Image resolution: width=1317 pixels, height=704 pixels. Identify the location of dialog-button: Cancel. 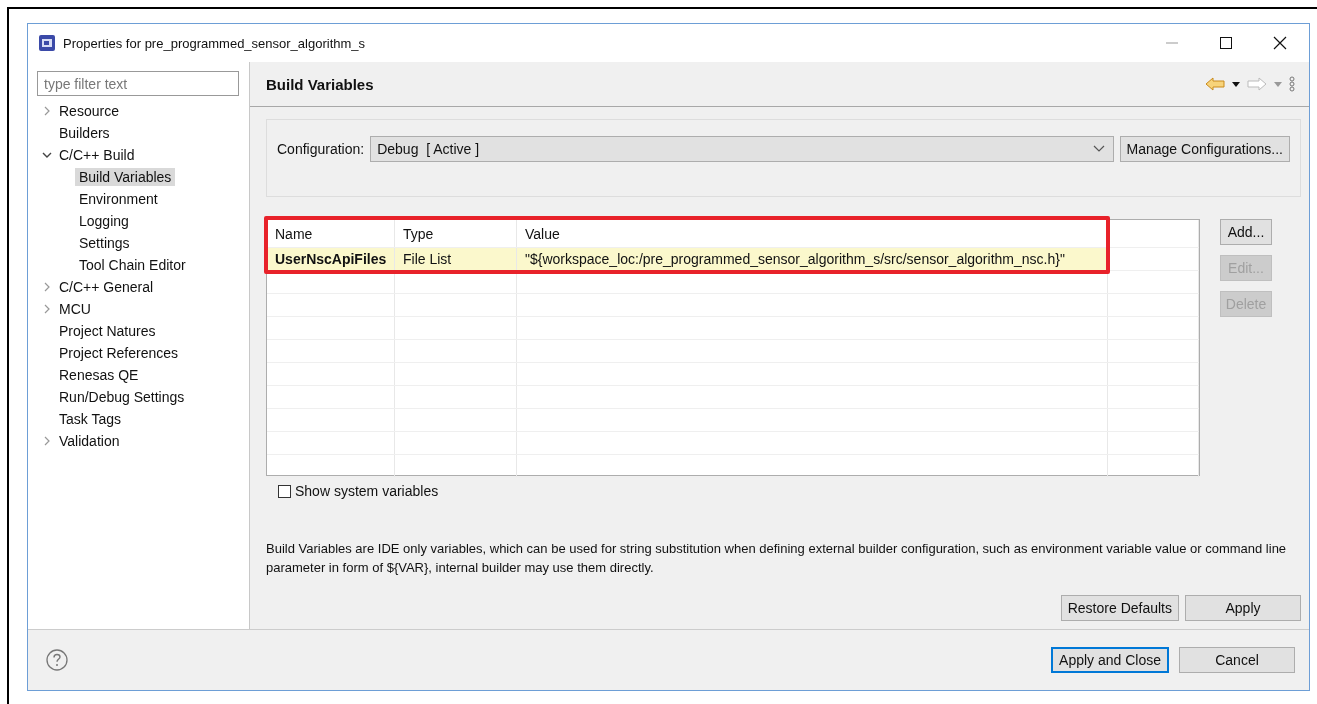
(1237, 660).